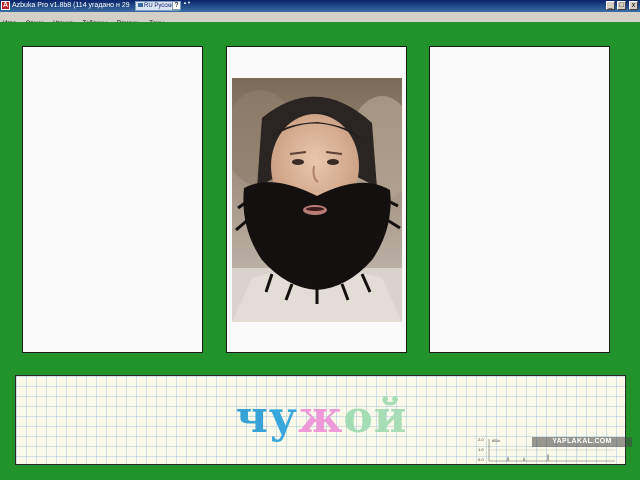 The width and height of the screenshot is (640, 480). I want to click on word-letter: й, so click(391, 417).